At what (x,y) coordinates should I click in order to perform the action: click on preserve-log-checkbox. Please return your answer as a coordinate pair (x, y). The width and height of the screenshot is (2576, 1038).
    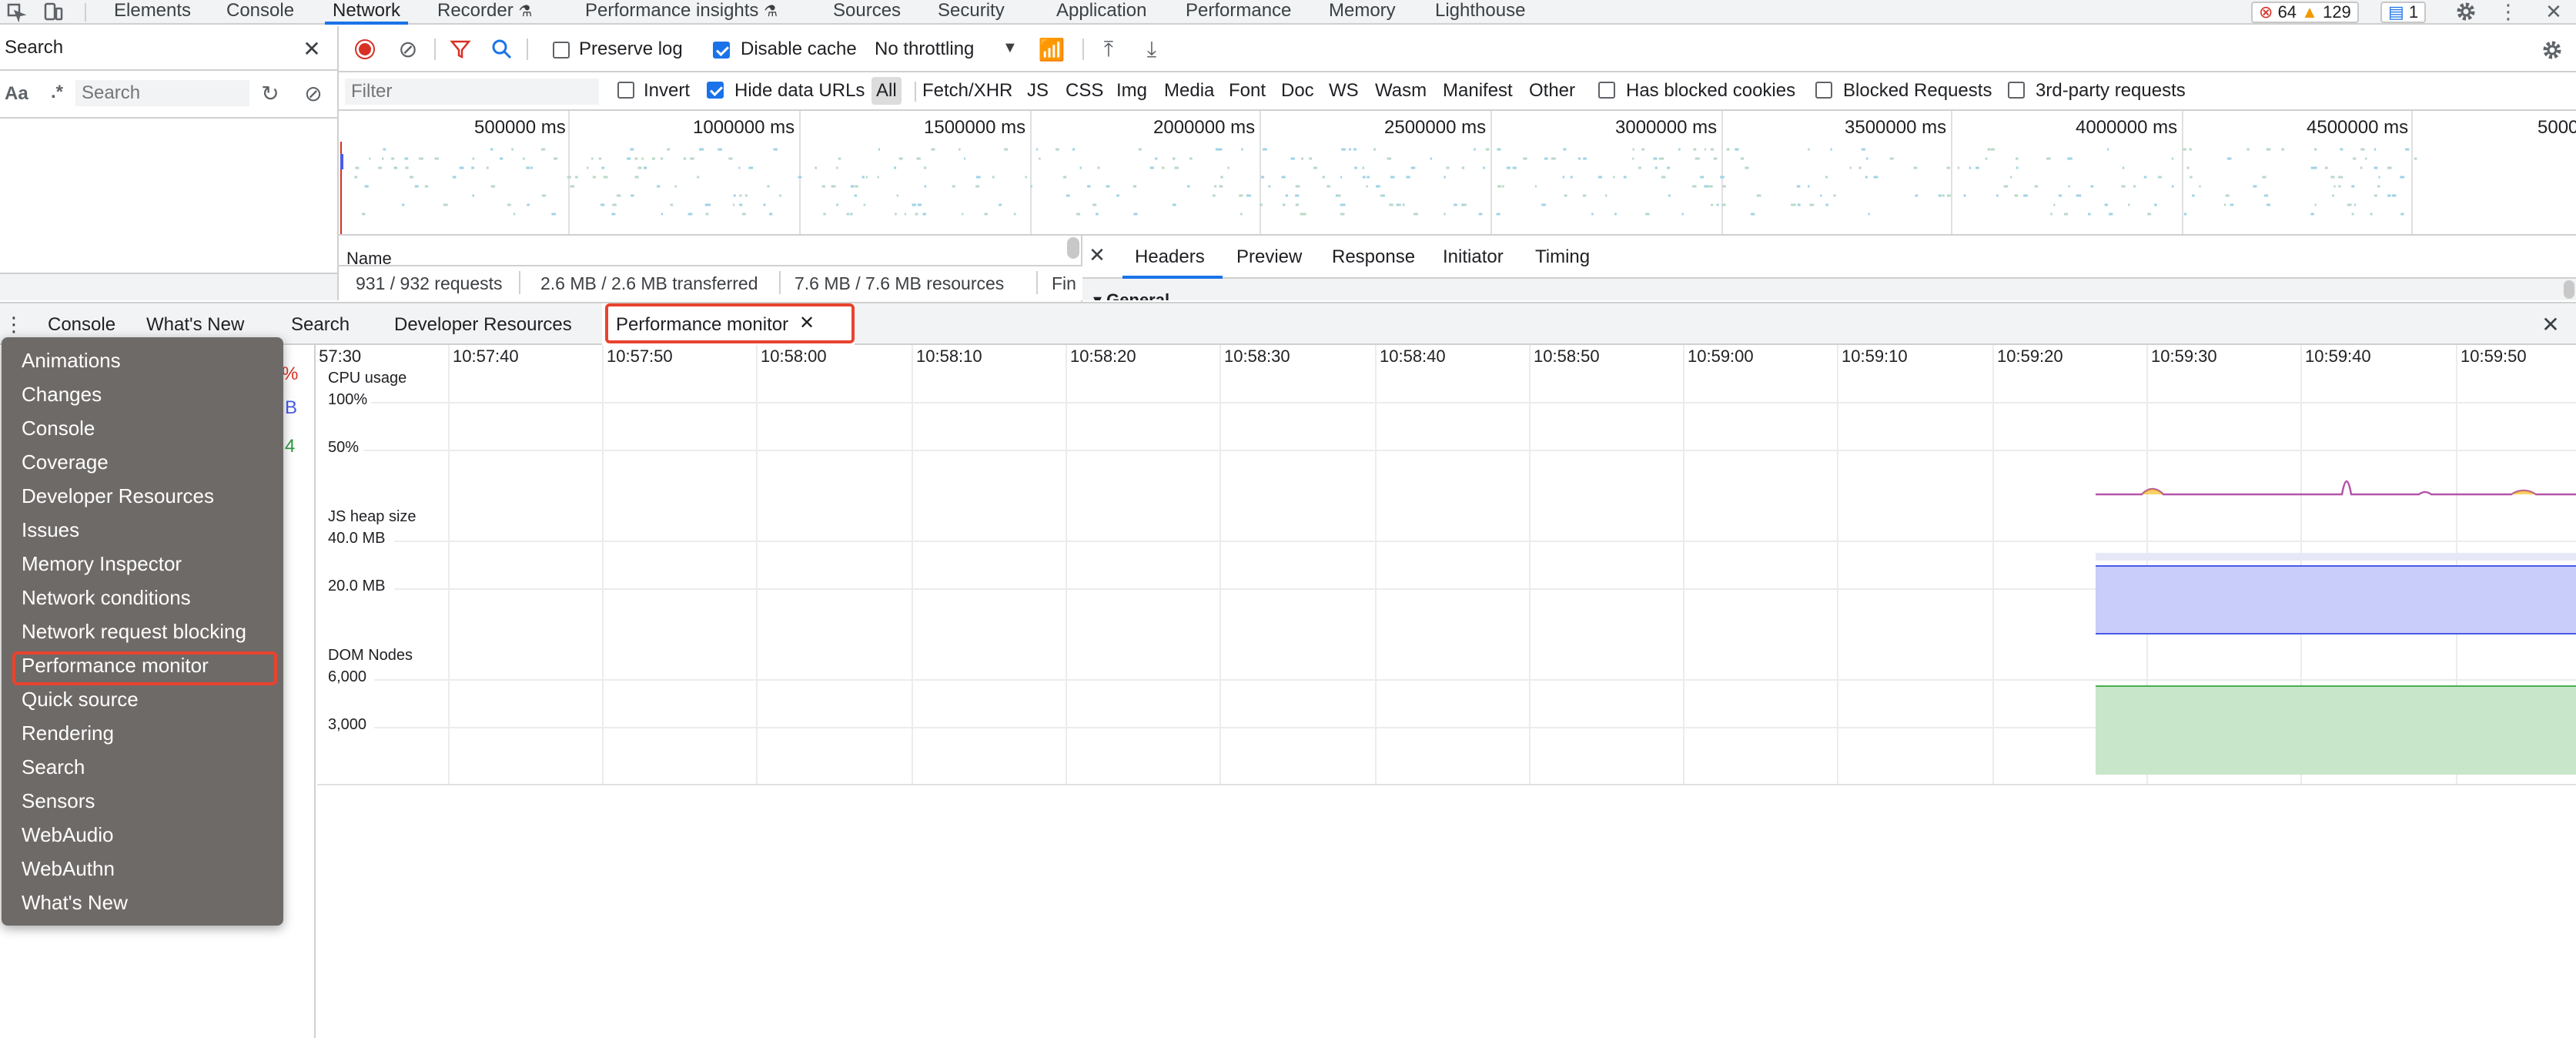
    Looking at the image, I should click on (561, 51).